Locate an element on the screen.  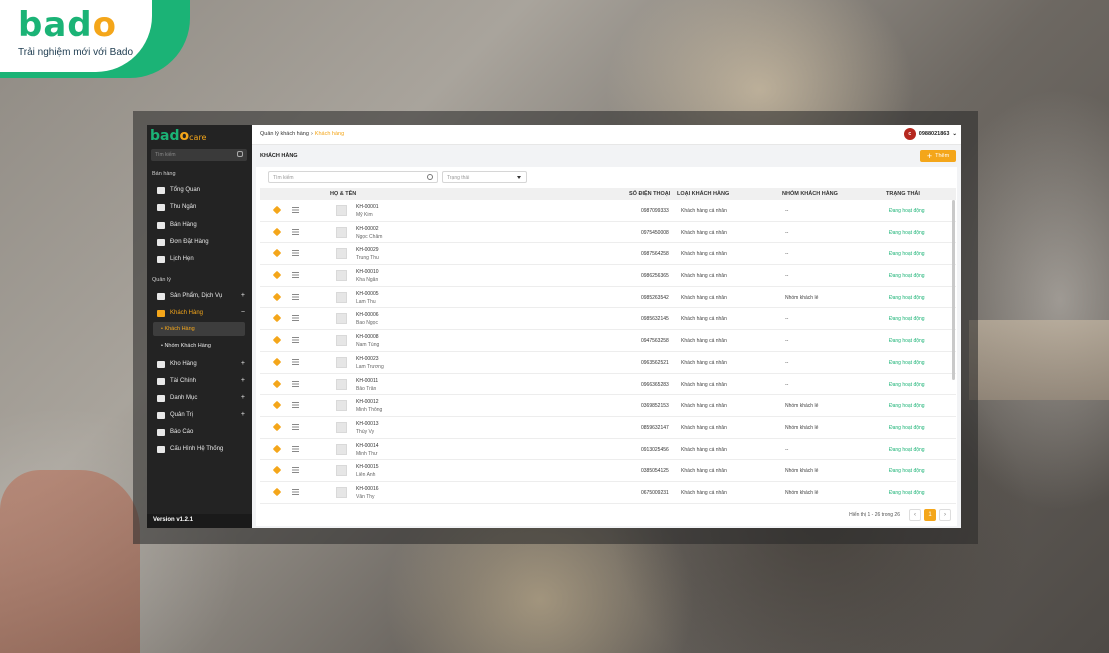
customer-name: Lam Thu is located at coordinates (366, 302).